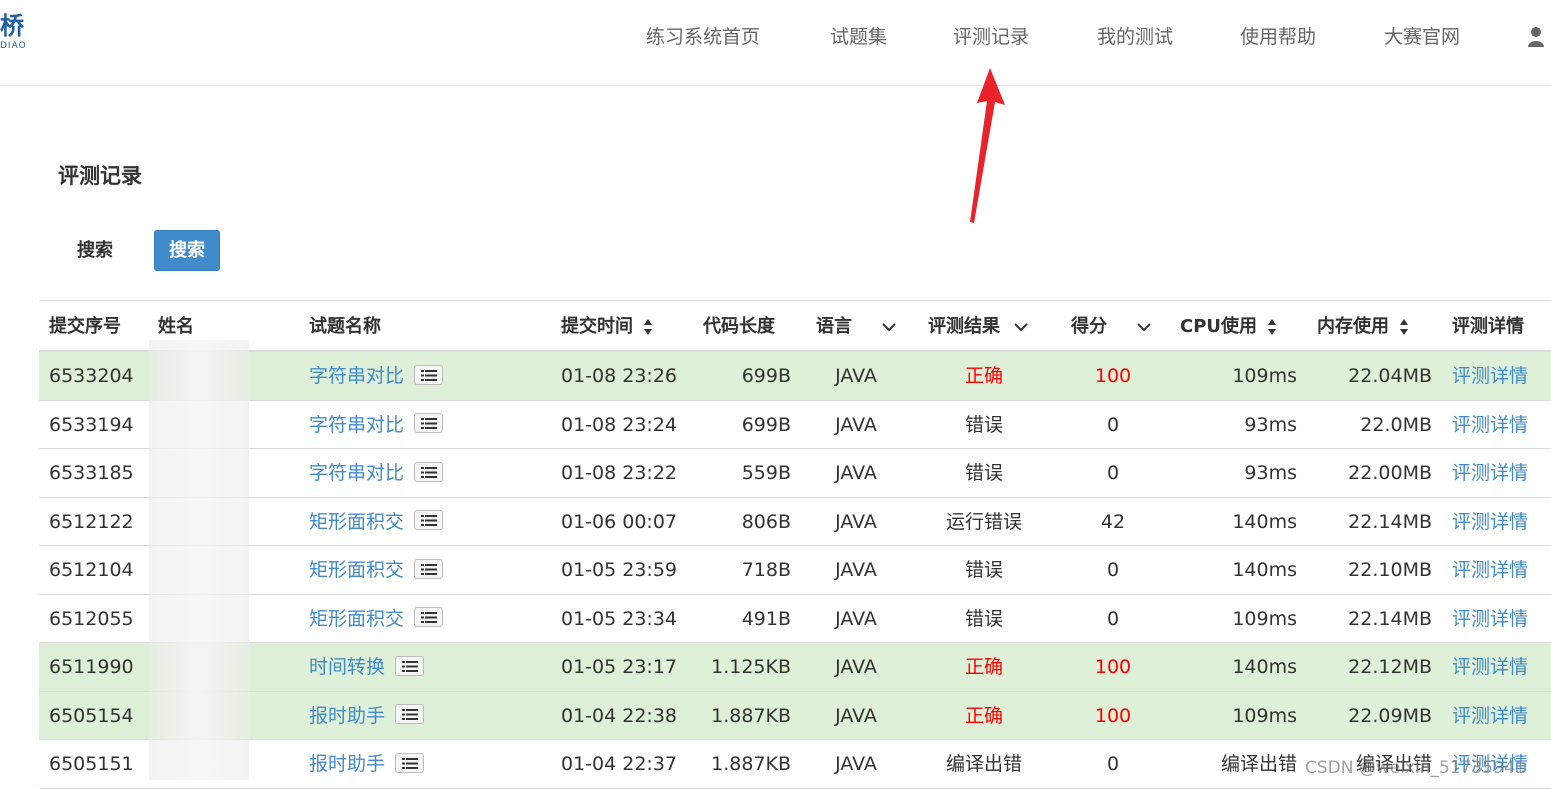  What do you see at coordinates (964, 326) in the screenshot?
I see `header-result-label: 评测结果` at bounding box center [964, 326].